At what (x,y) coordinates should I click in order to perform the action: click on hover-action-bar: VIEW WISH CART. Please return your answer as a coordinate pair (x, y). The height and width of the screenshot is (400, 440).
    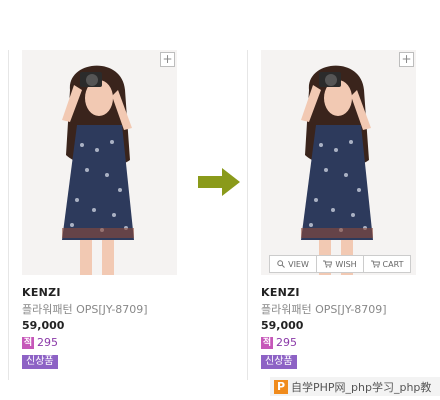
    Looking at the image, I should click on (340, 264).